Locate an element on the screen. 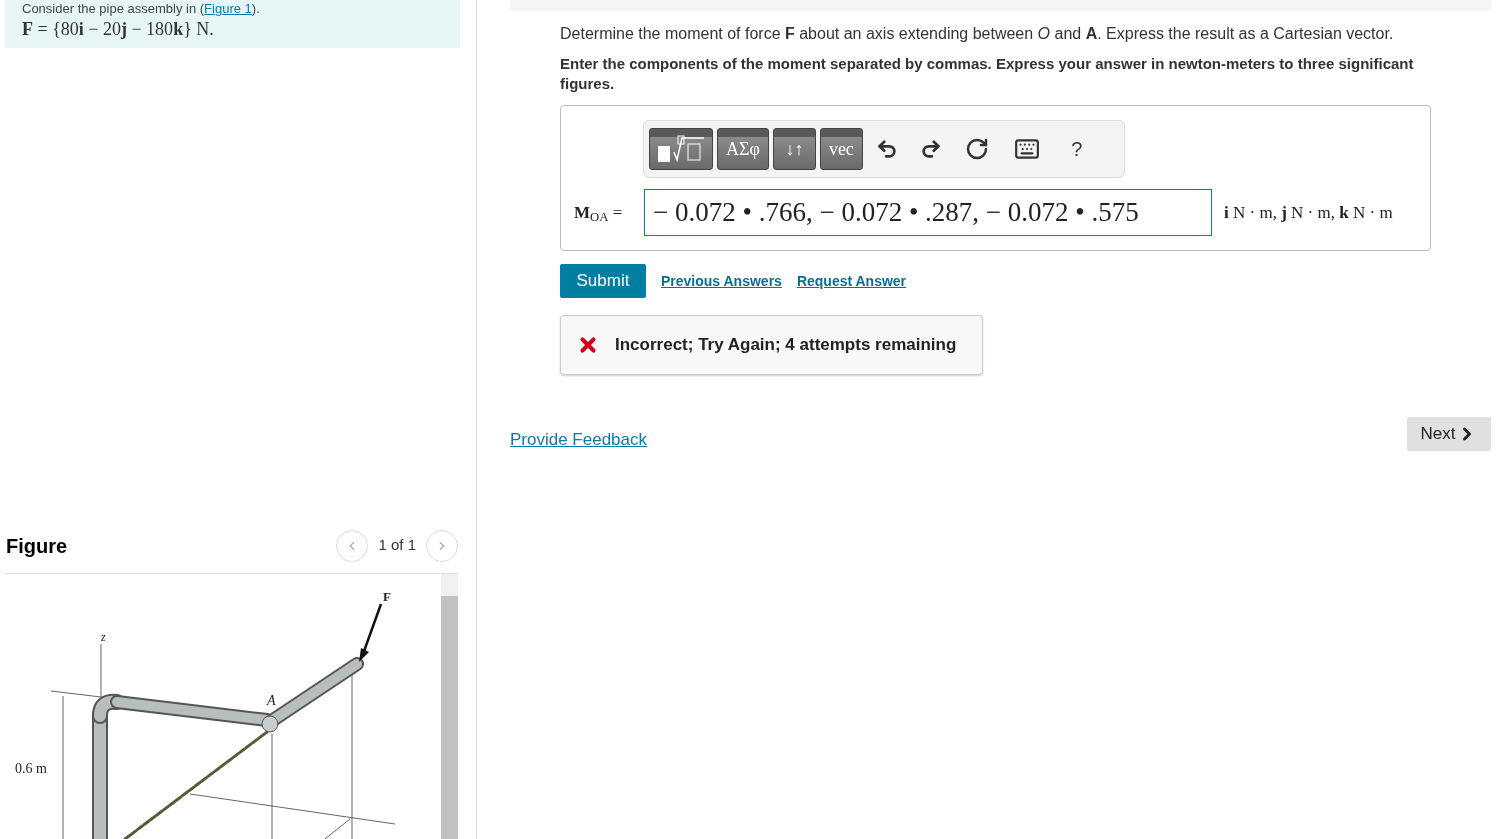  figure-label: A is located at coordinates (271, 700).